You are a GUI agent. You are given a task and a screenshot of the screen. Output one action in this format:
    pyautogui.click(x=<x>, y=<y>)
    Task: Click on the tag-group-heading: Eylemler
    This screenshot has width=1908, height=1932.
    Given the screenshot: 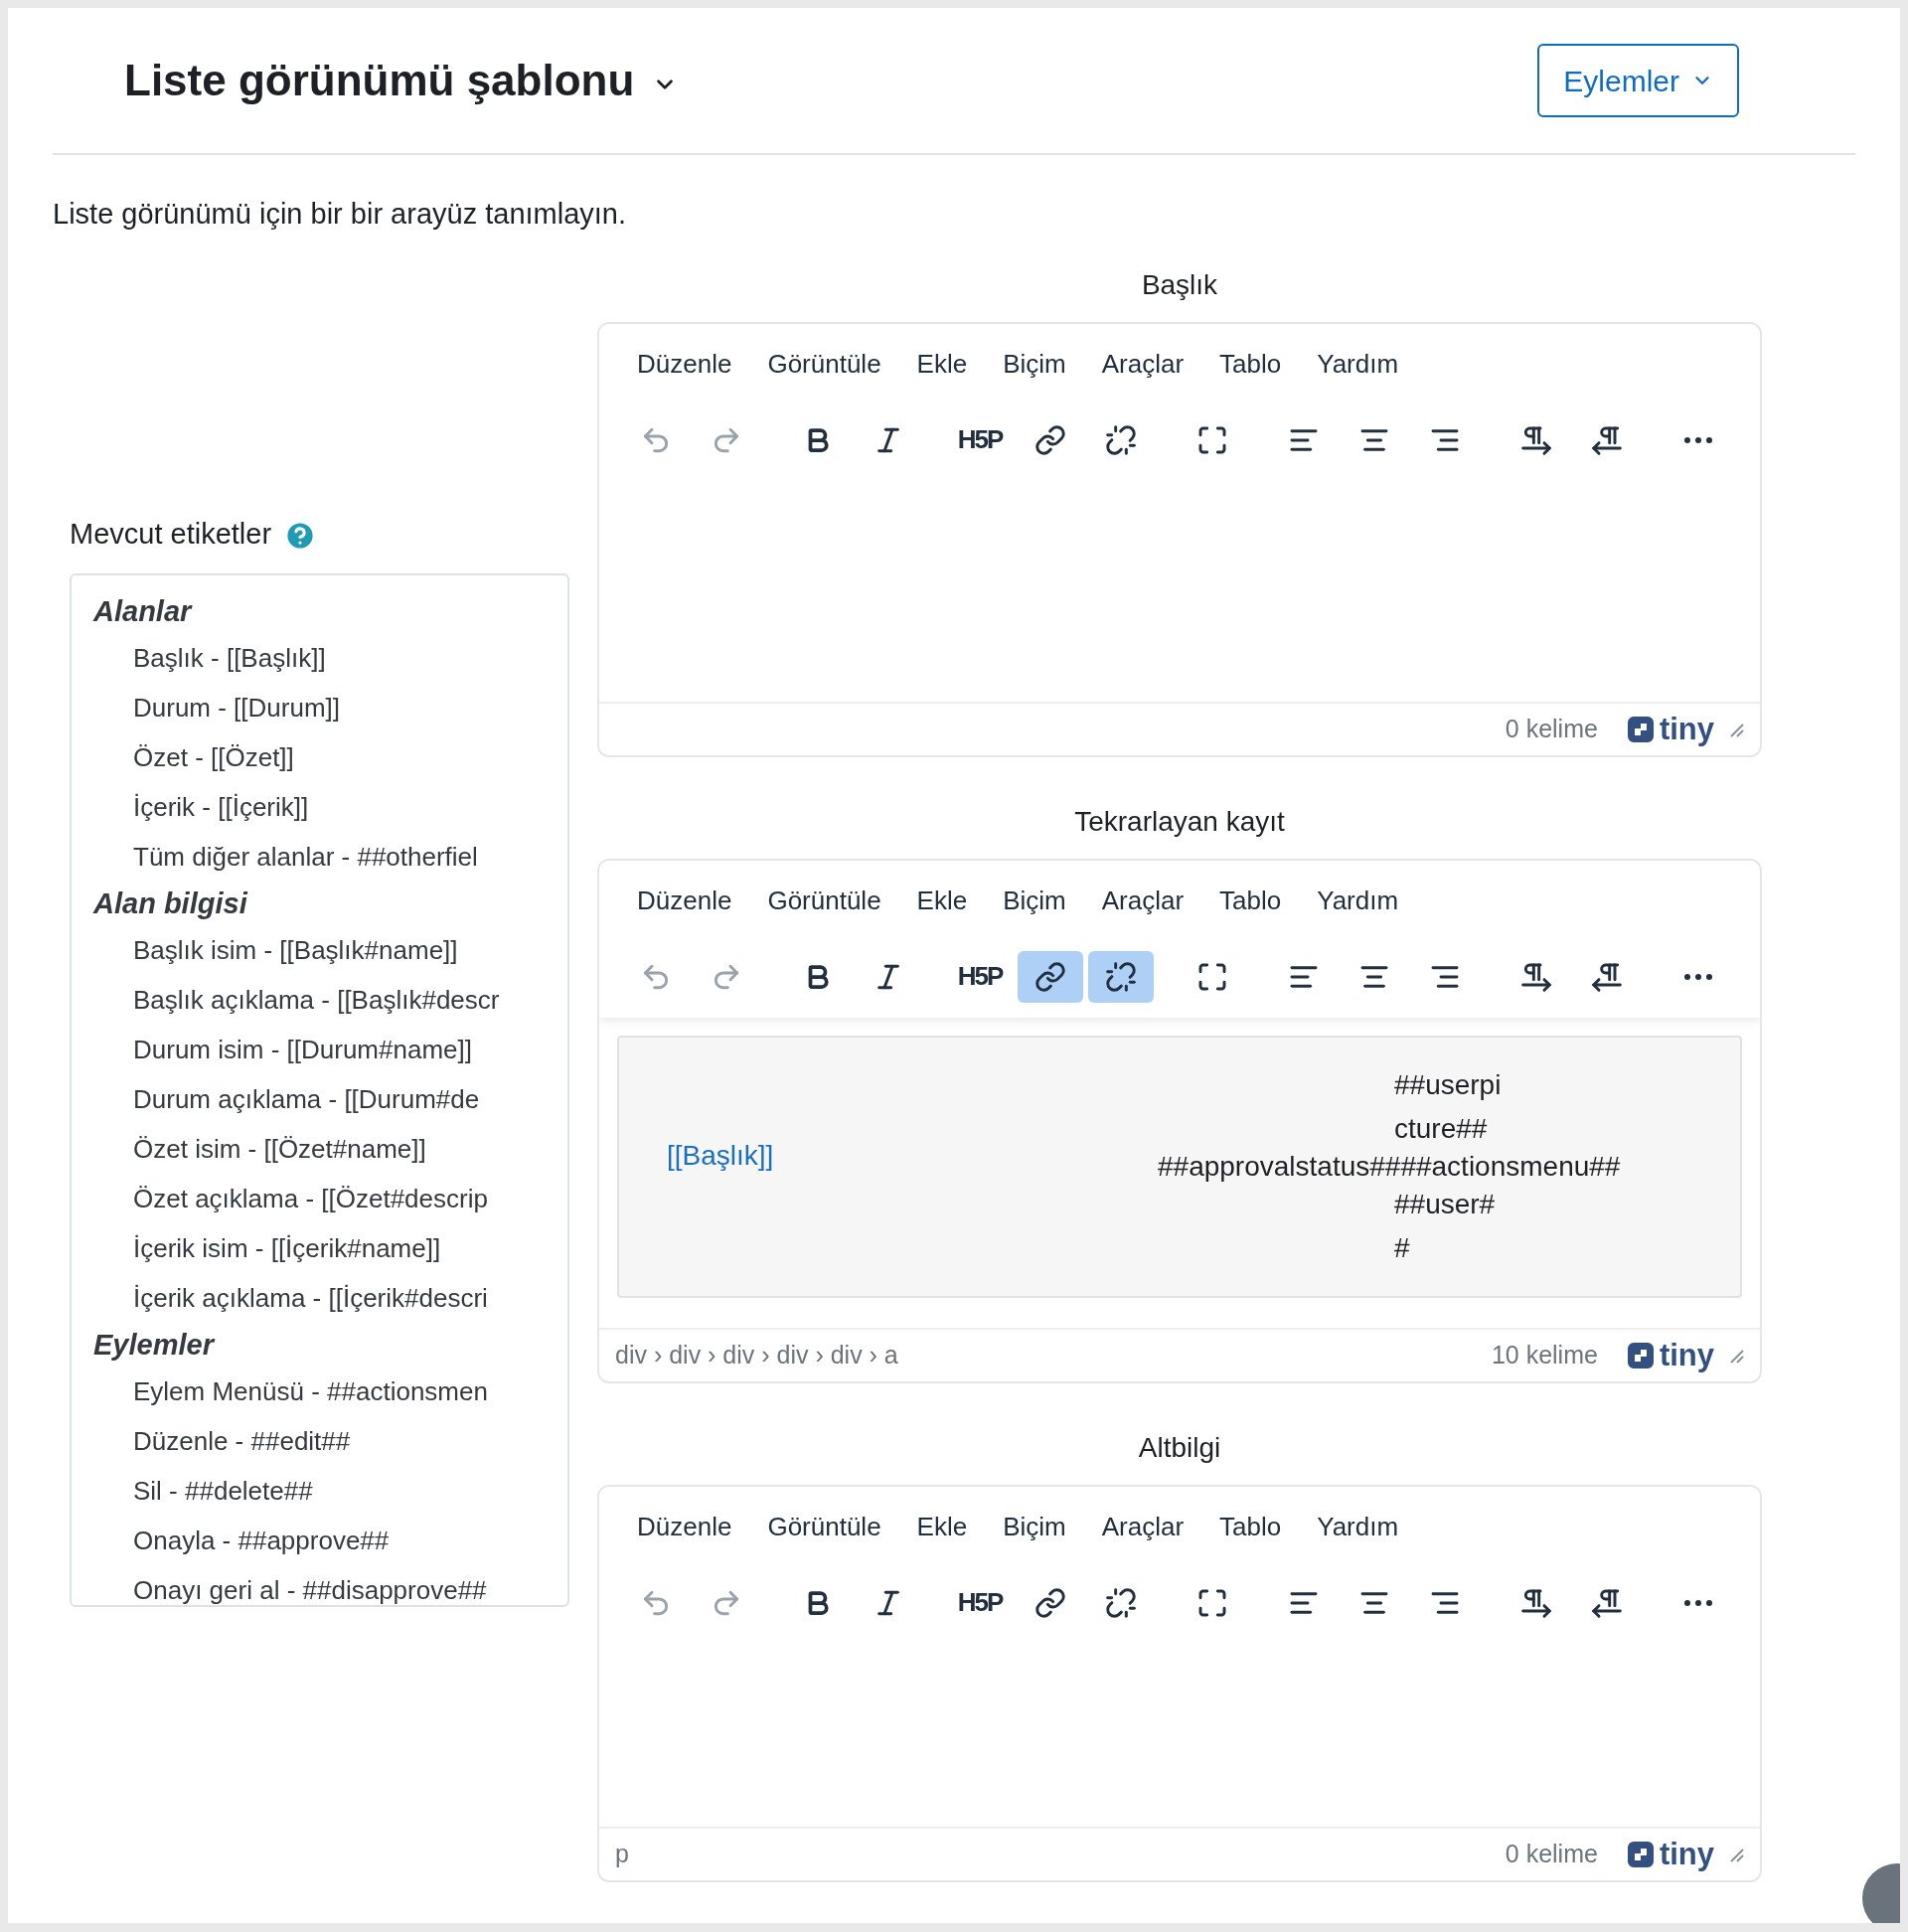 What is the action you would take?
    pyautogui.click(x=155, y=1345)
    